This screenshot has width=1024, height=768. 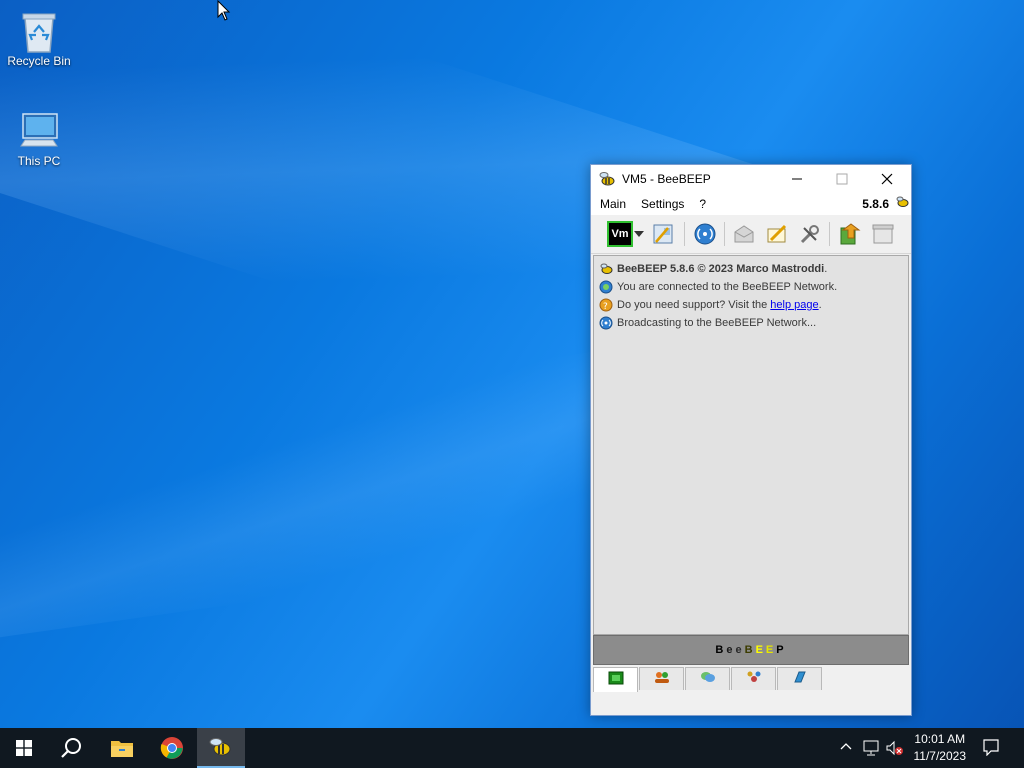 I want to click on search-button, so click(x=72, y=748).